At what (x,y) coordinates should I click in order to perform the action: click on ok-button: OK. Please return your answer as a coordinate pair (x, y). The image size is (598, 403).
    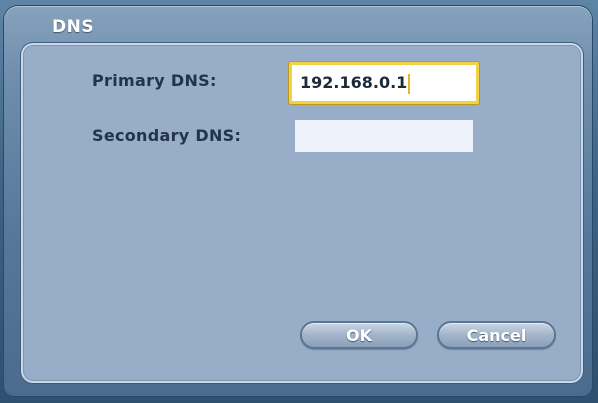
    Looking at the image, I should click on (359, 335).